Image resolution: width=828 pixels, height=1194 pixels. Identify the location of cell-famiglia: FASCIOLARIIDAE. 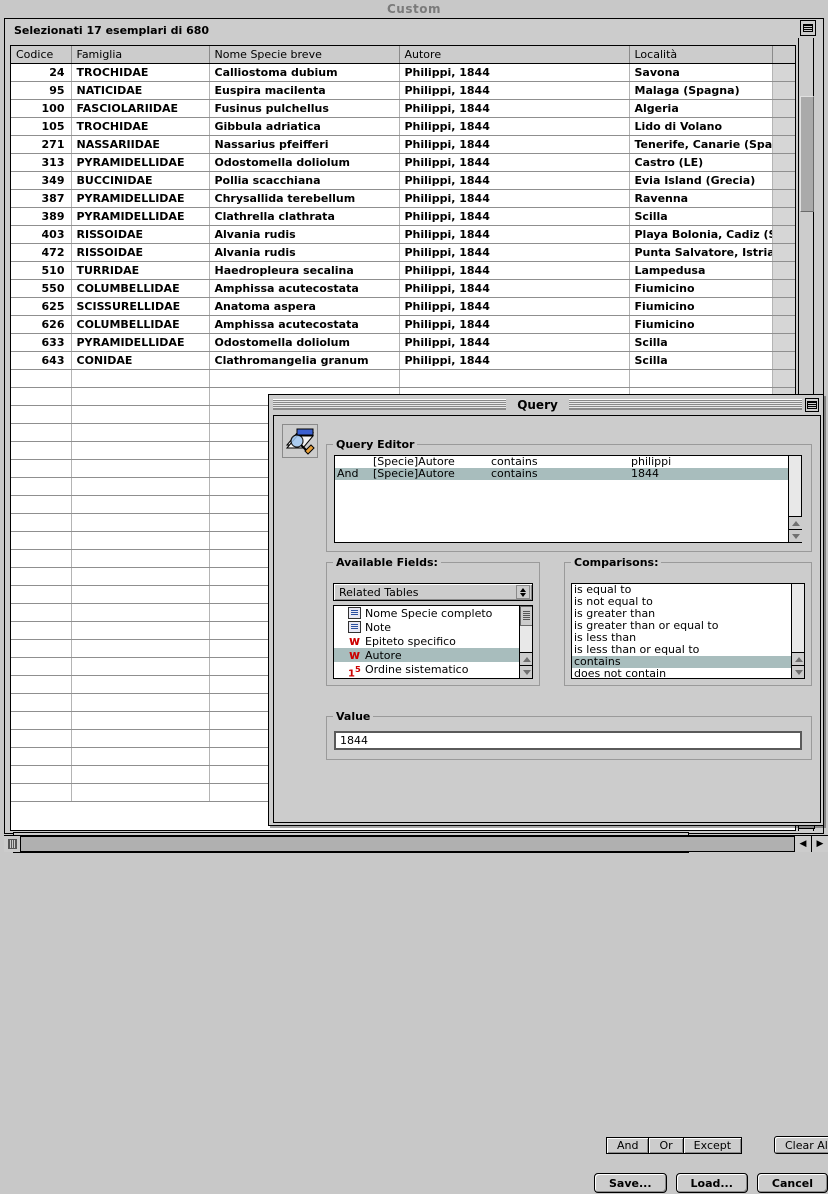
(140, 108).